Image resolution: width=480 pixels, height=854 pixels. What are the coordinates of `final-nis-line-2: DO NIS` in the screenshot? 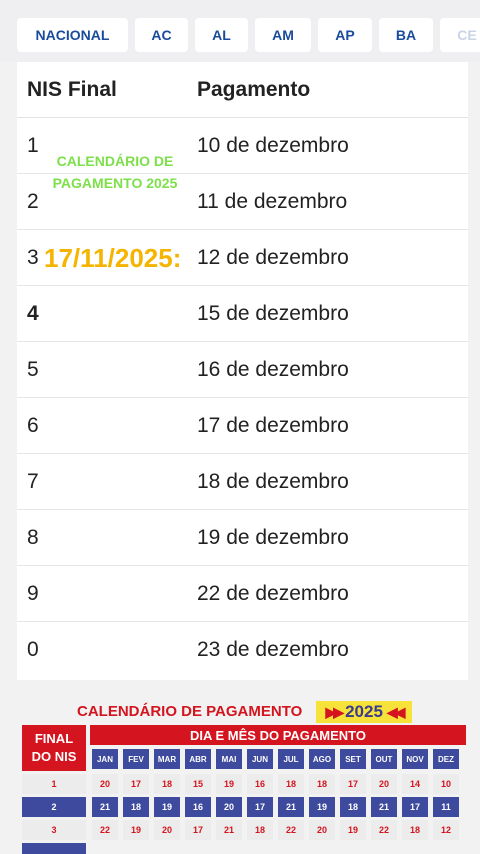 It's located at (54, 756).